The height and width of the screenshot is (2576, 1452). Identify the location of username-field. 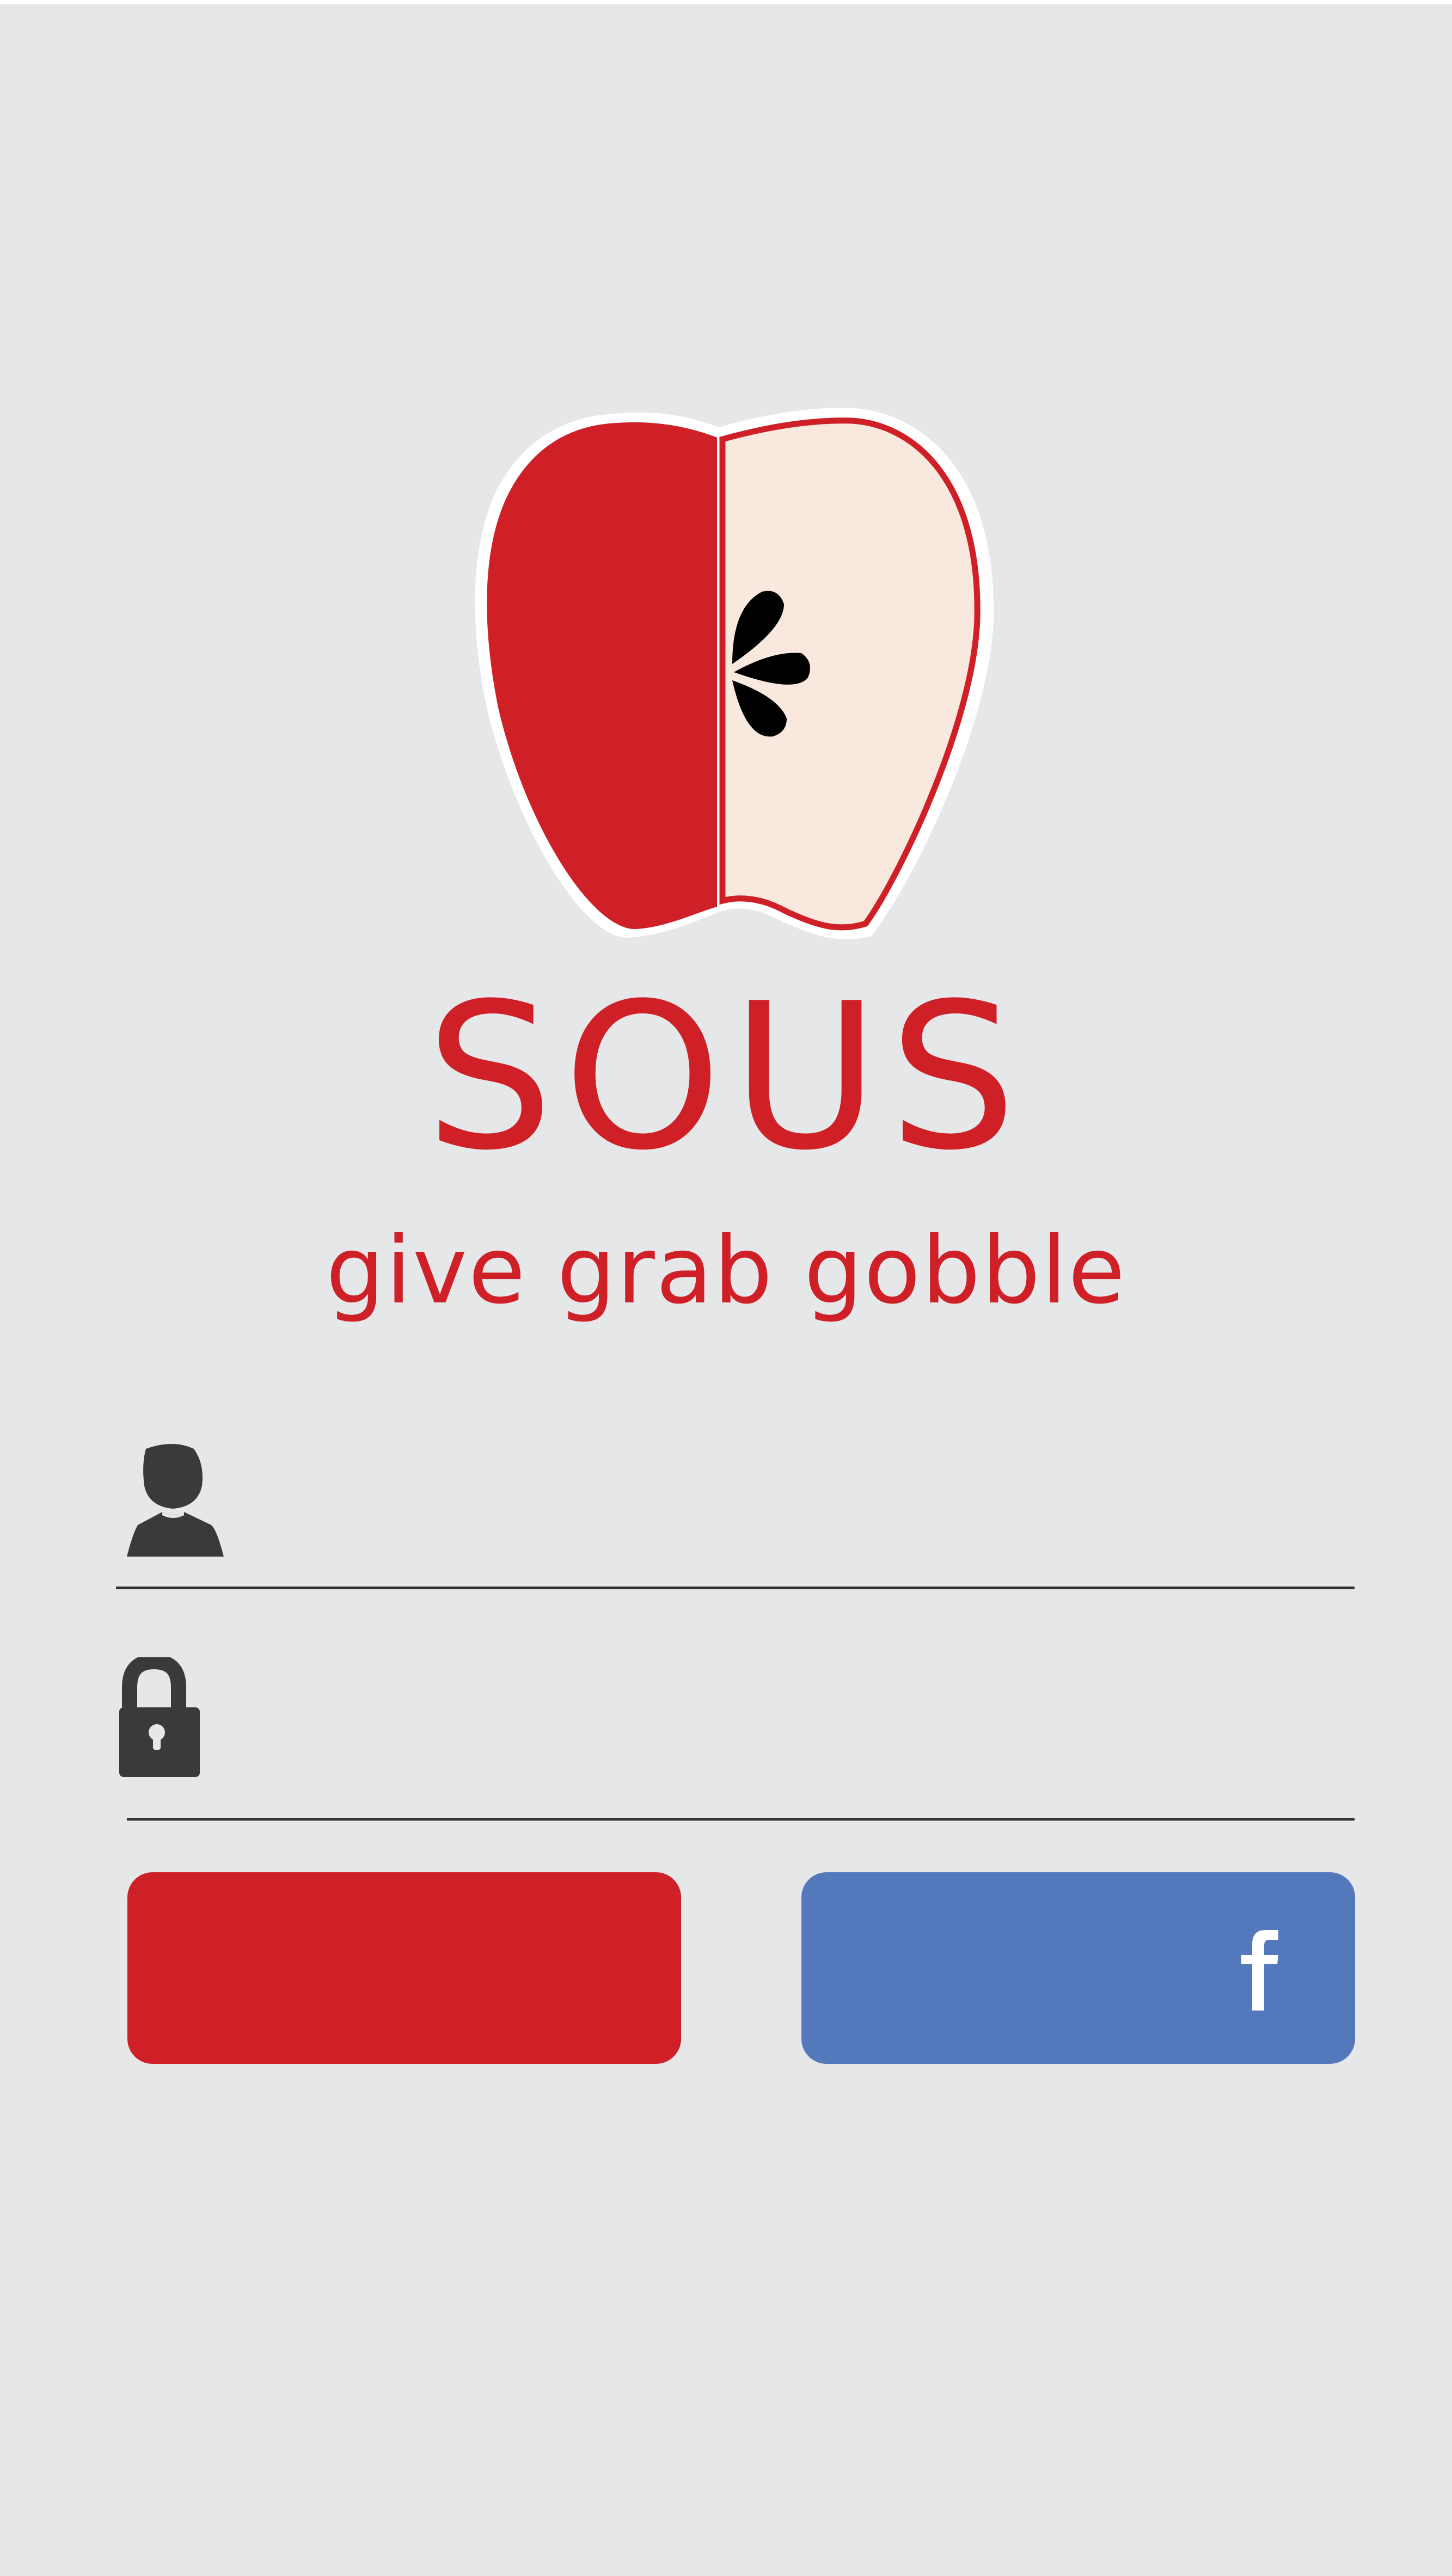
(735, 1515).